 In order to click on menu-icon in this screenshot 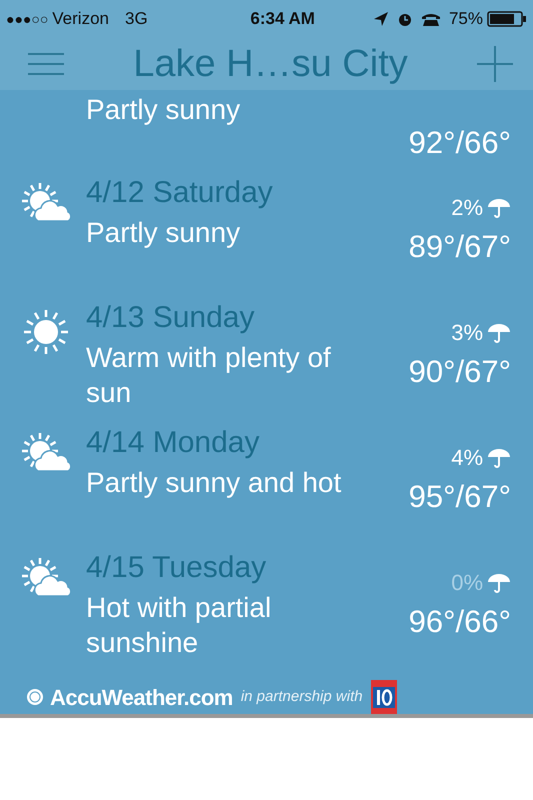, I will do `click(46, 64)`.